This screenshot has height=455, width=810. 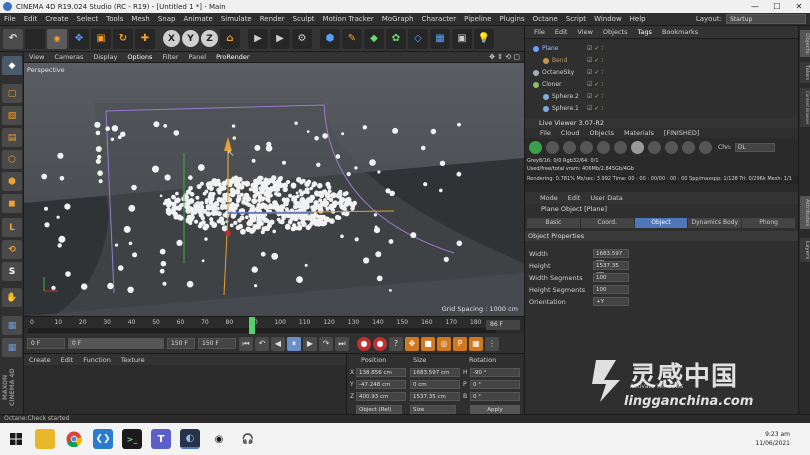 What do you see at coordinates (615, 32) in the screenshot?
I see `objects-menu-objects: Objects` at bounding box center [615, 32].